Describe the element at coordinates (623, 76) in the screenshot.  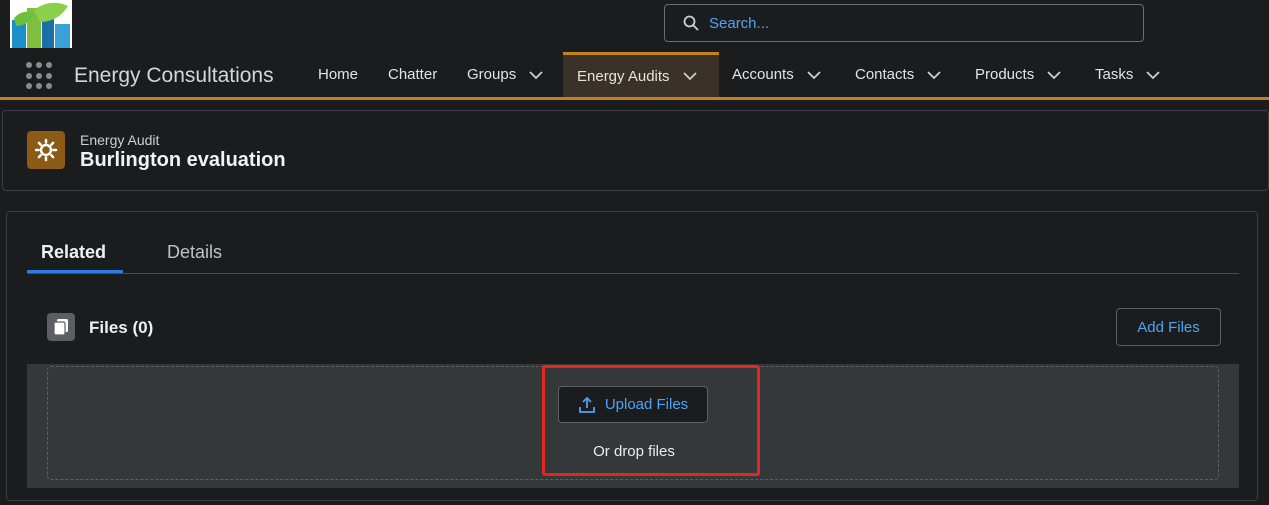
I see `nav-item-label: Energy Audits` at that location.